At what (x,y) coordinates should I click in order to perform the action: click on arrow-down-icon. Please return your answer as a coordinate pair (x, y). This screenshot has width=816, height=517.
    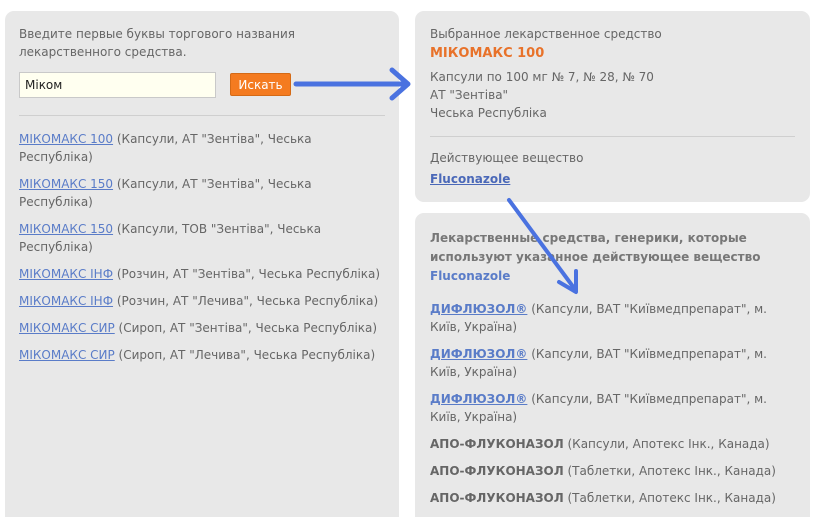
    Looking at the image, I should click on (542, 246).